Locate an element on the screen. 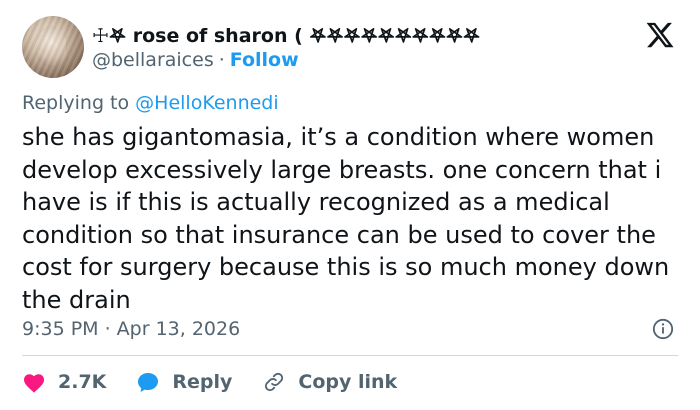 The width and height of the screenshot is (700, 410). author-handle-row: @bellaraices · Follow is located at coordinates (195, 60).